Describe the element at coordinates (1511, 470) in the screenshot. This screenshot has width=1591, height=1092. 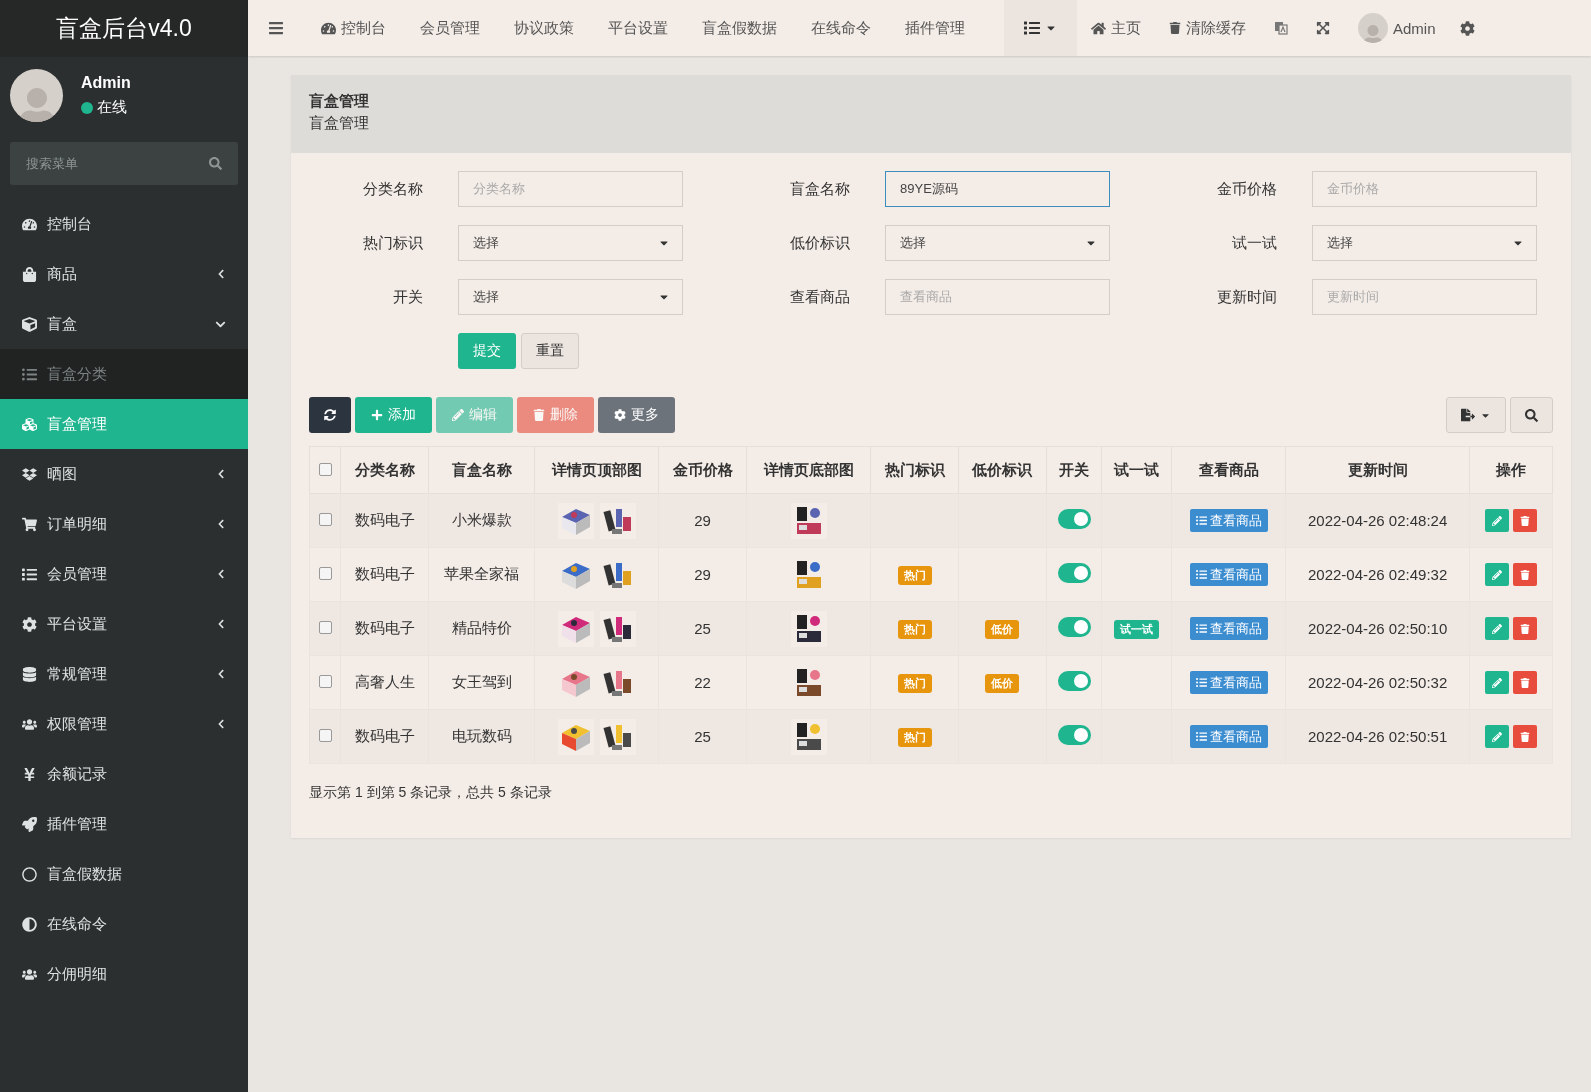
I see `column-header: 操作` at that location.